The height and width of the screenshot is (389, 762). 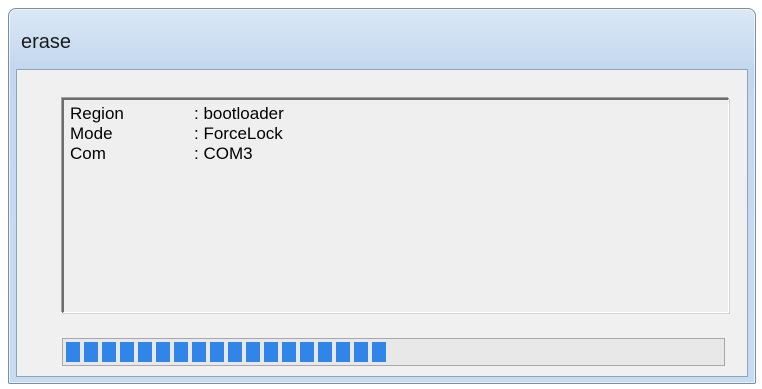 What do you see at coordinates (239, 113) in the screenshot?
I see `log-value: : bootloader` at bounding box center [239, 113].